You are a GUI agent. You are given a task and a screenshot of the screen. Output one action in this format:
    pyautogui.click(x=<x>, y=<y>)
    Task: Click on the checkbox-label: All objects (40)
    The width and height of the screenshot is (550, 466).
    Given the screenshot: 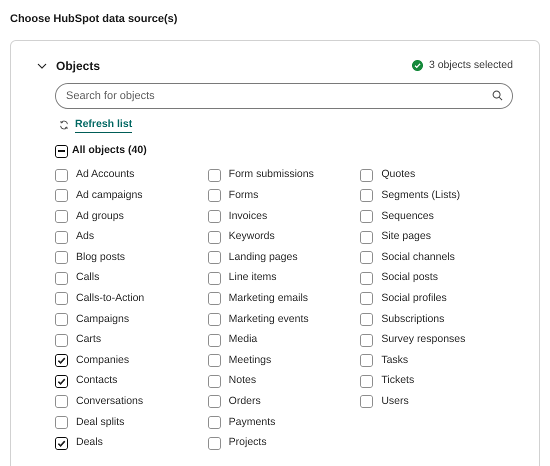 What is the action you would take?
    pyautogui.click(x=109, y=150)
    